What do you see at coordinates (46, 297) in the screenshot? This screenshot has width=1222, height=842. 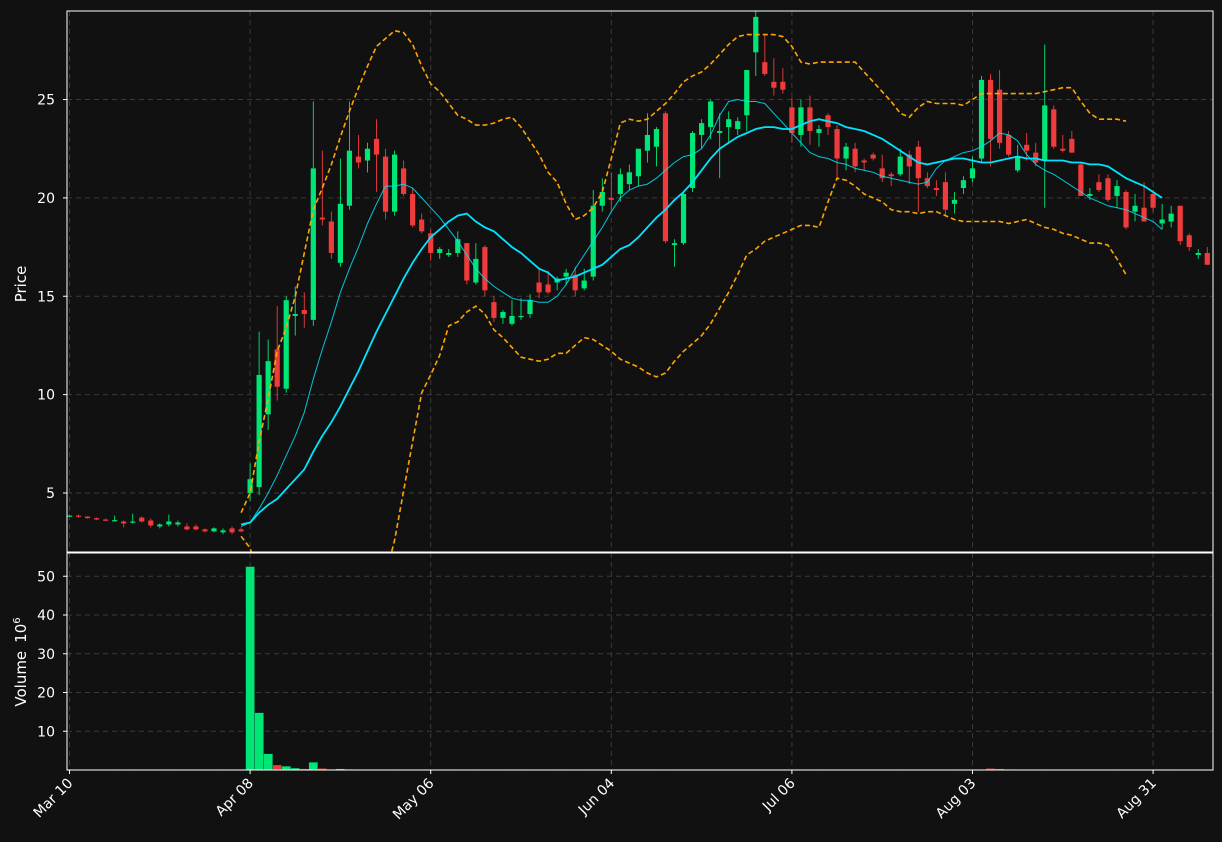 I see `price-tick-label: 15` at bounding box center [46, 297].